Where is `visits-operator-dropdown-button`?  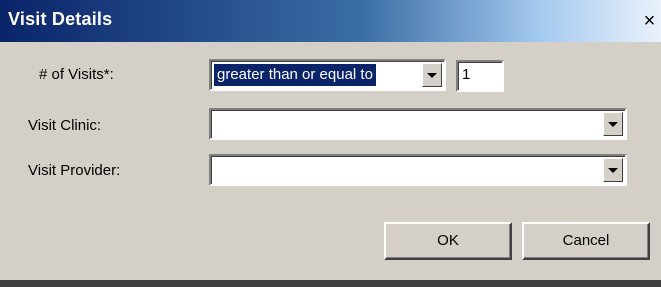
visits-operator-dropdown-button is located at coordinates (432, 75).